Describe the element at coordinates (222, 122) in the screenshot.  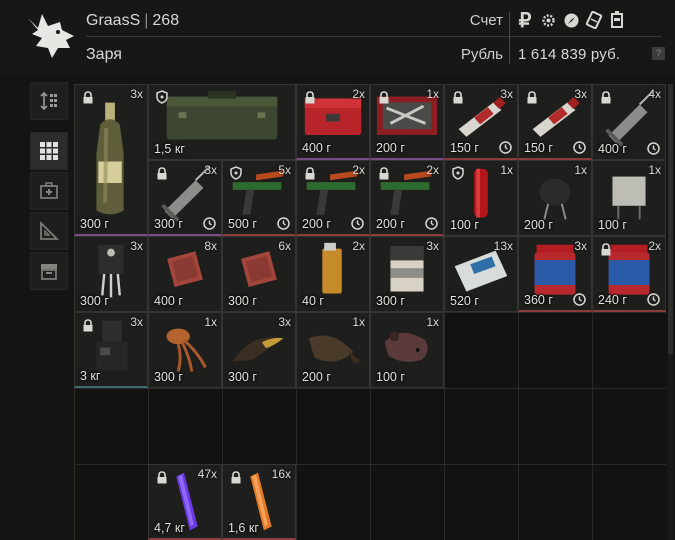
I see `item-military-case: 1,5 кг` at that location.